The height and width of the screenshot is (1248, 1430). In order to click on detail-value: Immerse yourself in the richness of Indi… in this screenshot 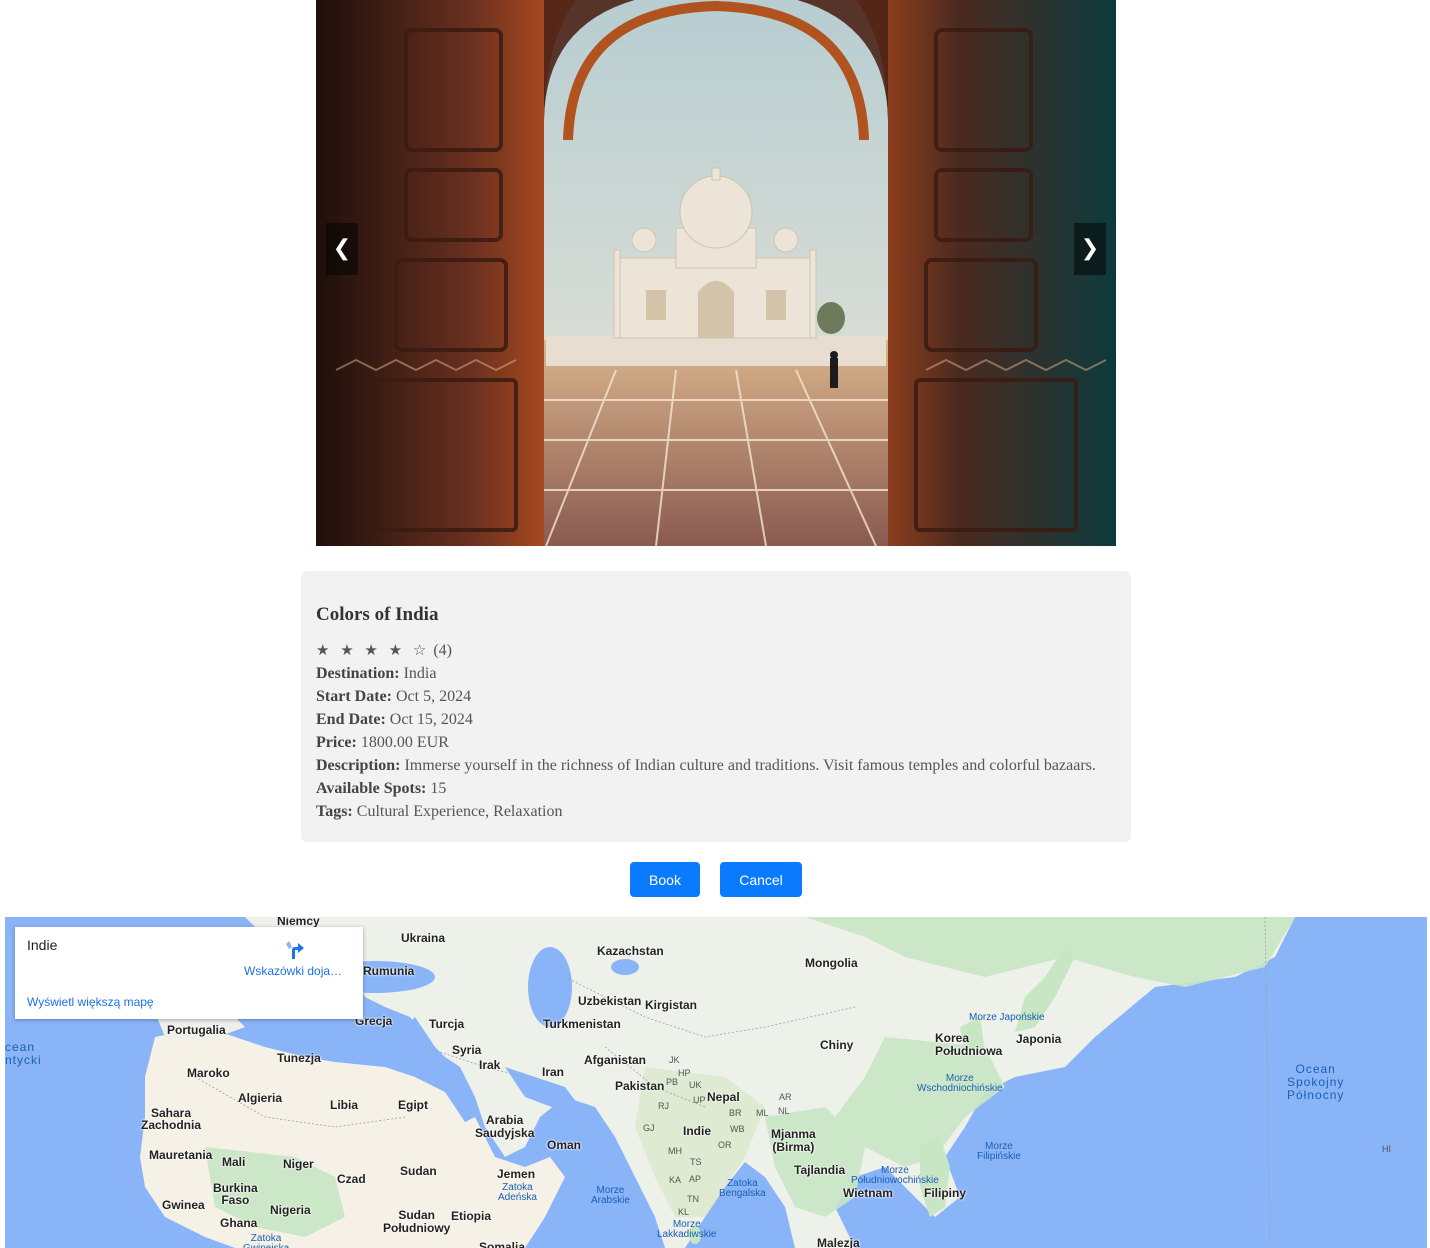, I will do `click(750, 765)`.